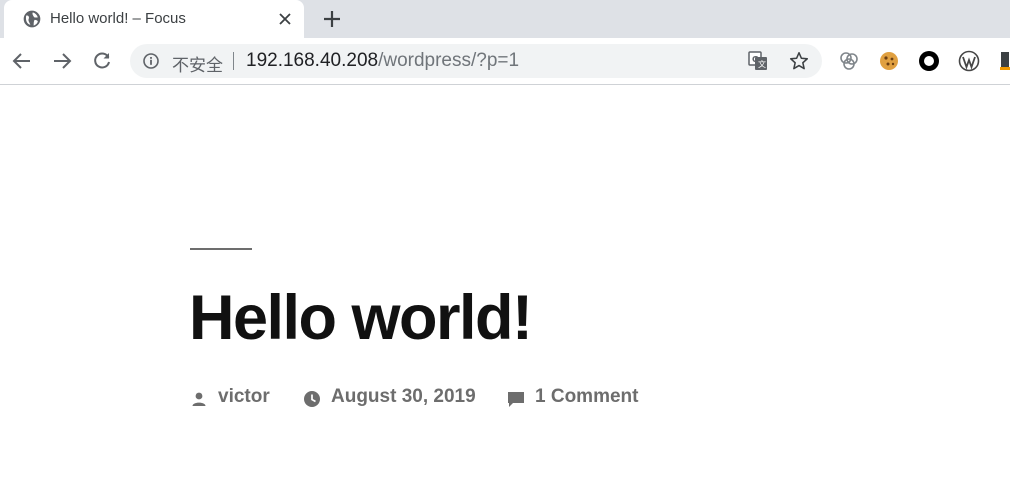 The width and height of the screenshot is (1010, 491). Describe the element at coordinates (62, 61) in the screenshot. I see `forward-arrow-icon` at that location.